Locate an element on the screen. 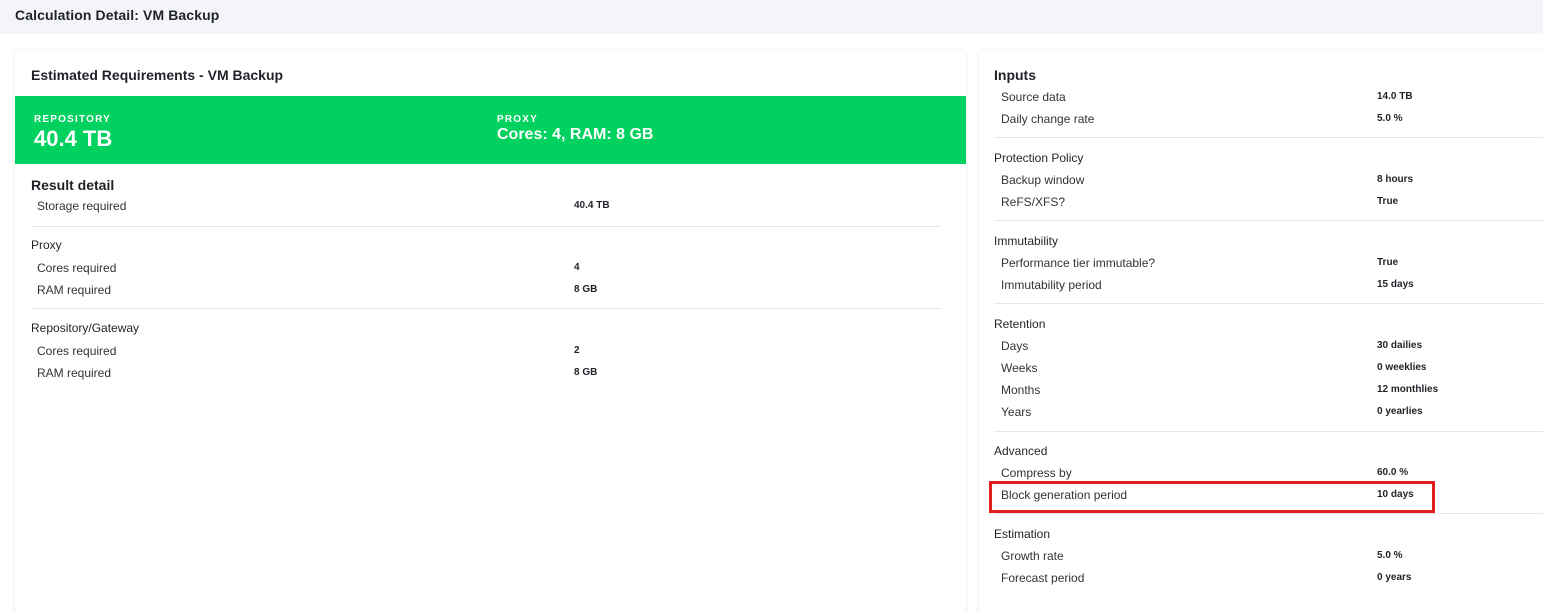 The image size is (1543, 612). detail-row-storage: Storage required 40.4 TB is located at coordinates (486, 207).